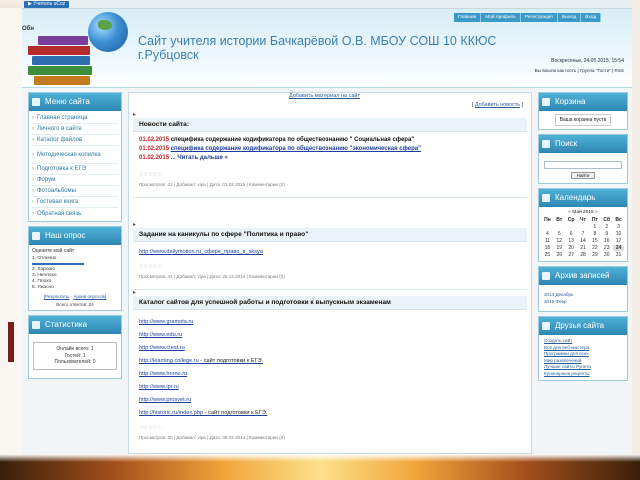  Describe the element at coordinates (594, 220) in the screenshot. I see `calendar-weekday: Пт` at that location.